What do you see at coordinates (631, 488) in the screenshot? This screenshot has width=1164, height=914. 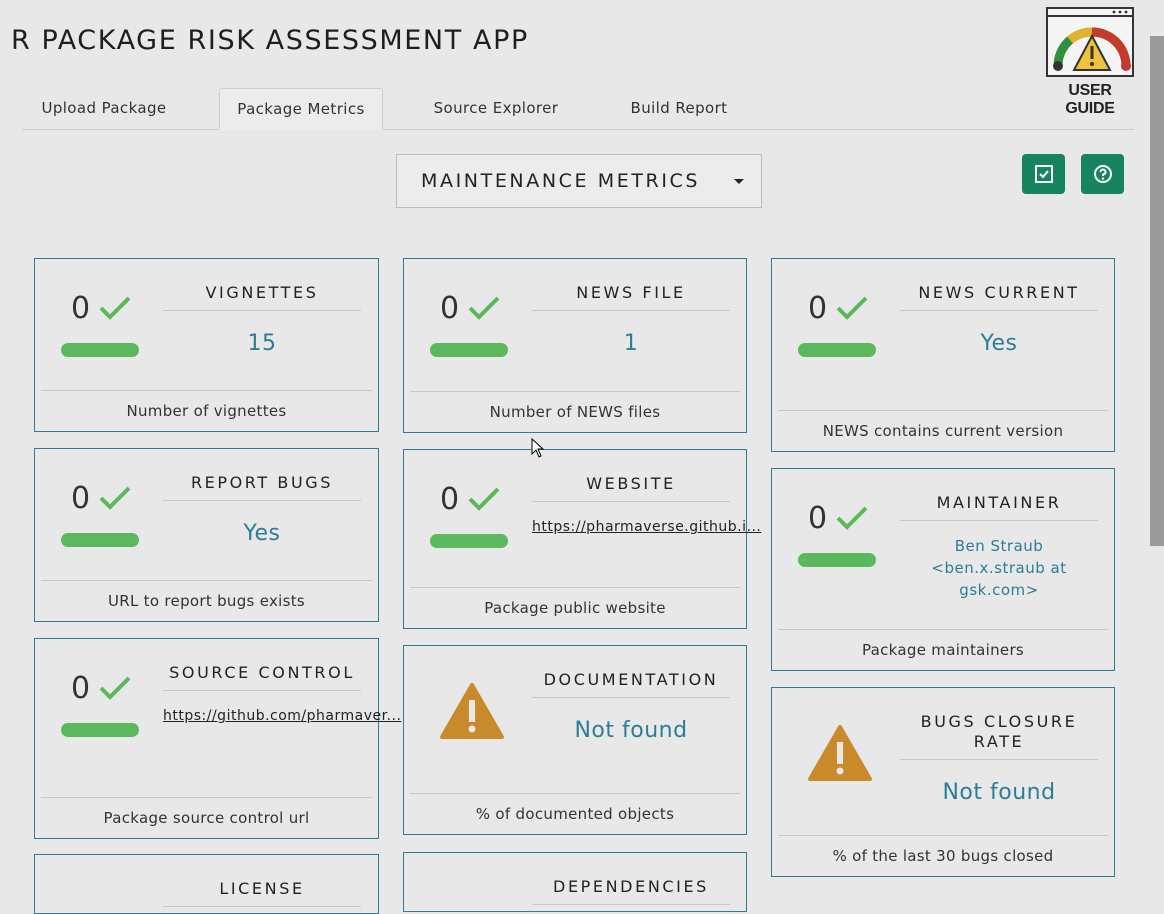 I see `metric-heading: WEBSITE` at bounding box center [631, 488].